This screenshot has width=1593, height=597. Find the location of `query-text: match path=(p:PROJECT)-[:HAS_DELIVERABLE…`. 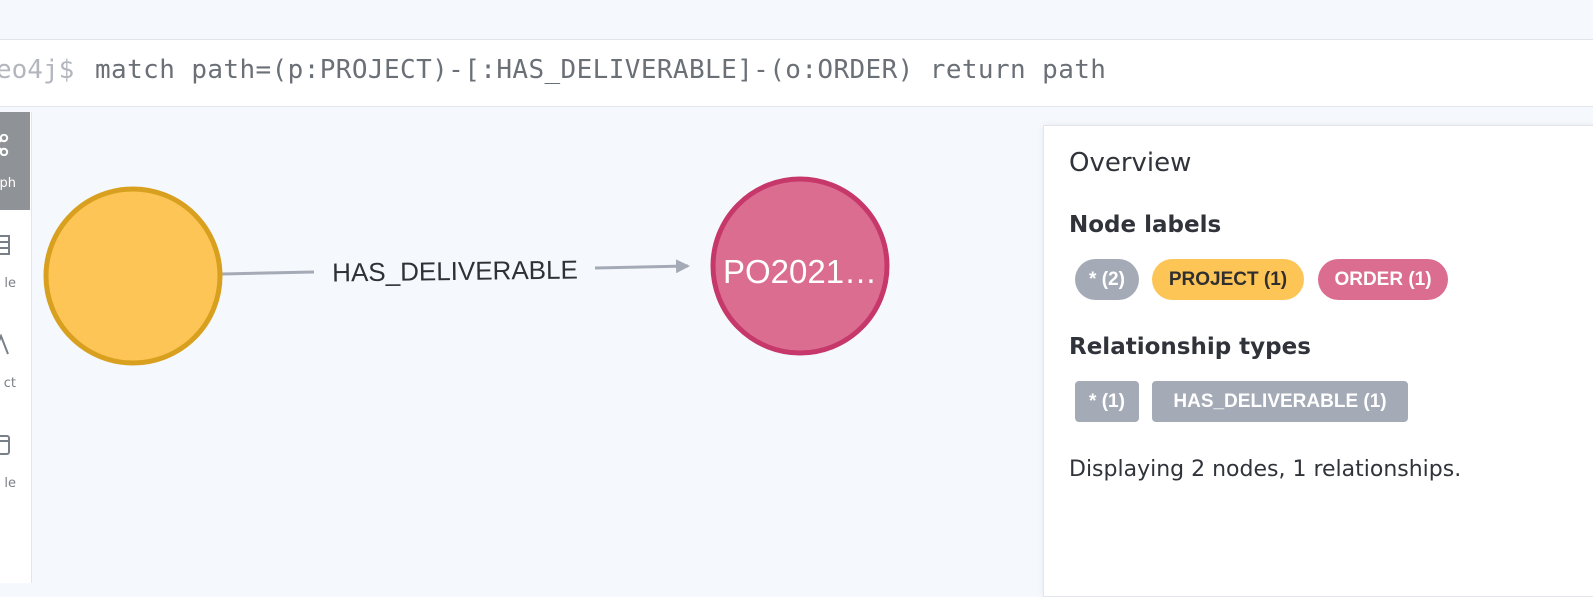

query-text: match path=(p:PROJECT)-[:HAS_DELIVERABLE… is located at coordinates (600, 70).